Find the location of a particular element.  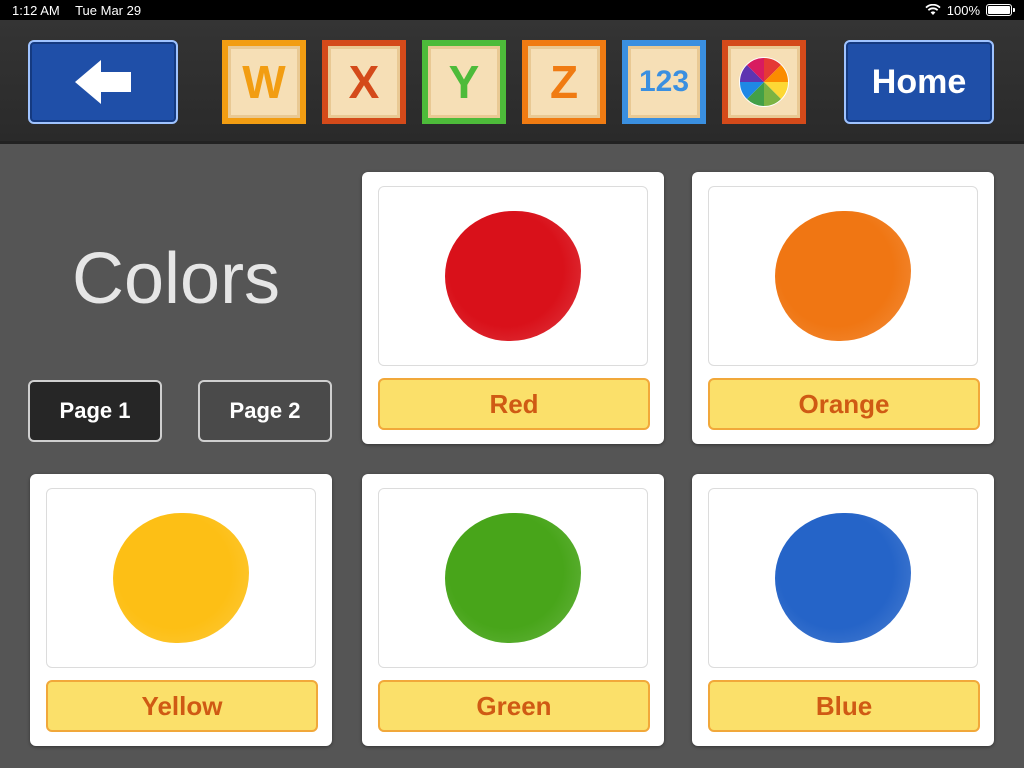

home-button: Home is located at coordinates (919, 82).